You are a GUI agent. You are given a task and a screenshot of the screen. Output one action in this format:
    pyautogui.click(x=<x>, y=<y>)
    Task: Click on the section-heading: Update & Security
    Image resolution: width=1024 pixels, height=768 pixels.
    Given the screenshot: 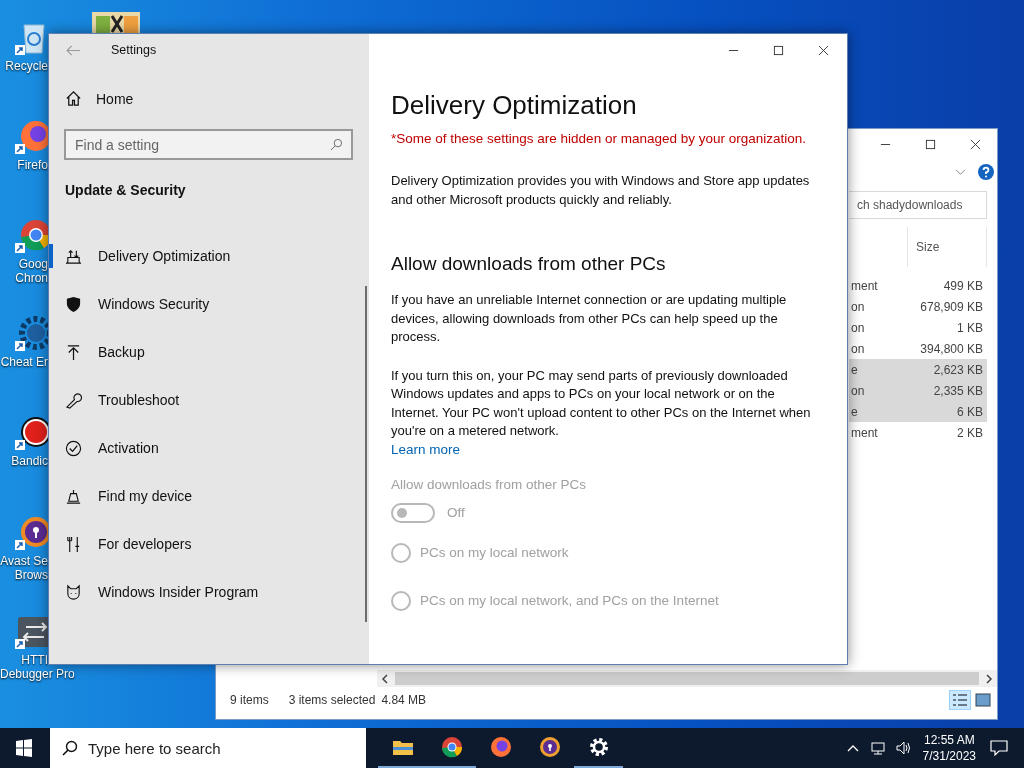 What is the action you would take?
    pyautogui.click(x=126, y=190)
    